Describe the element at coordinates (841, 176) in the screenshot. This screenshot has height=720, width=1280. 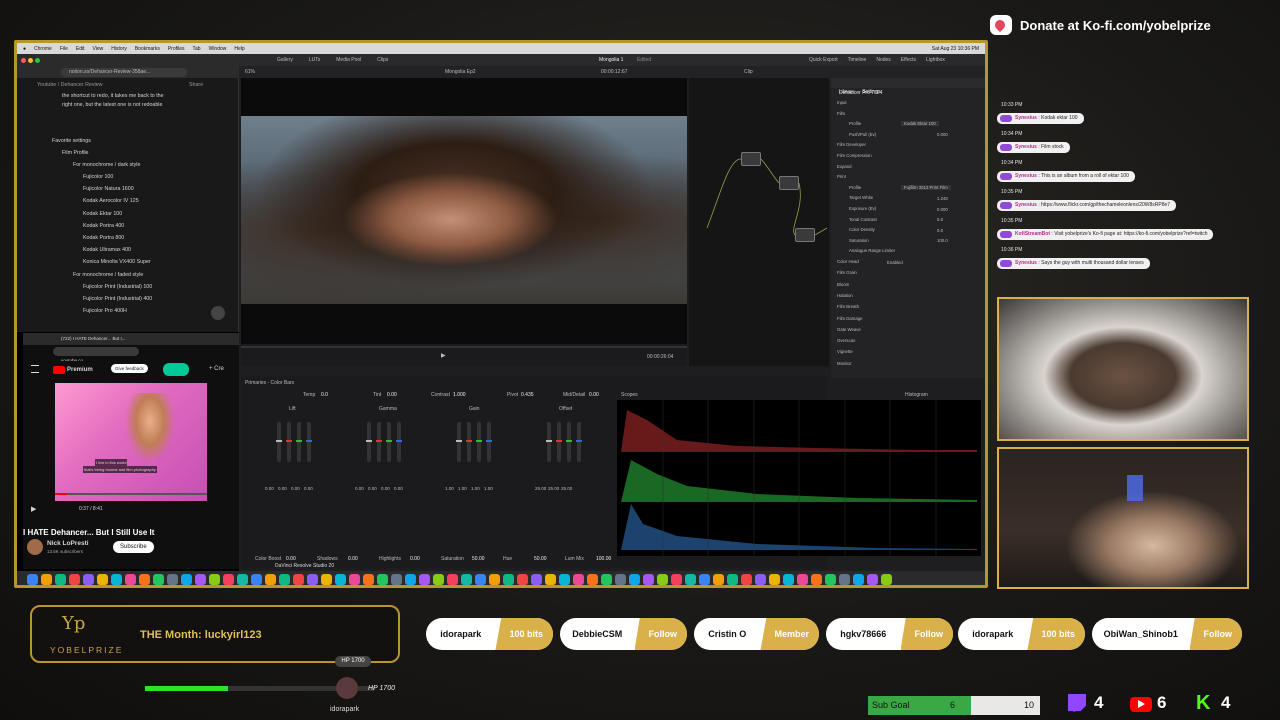
I see `inspector-item: Print` at that location.